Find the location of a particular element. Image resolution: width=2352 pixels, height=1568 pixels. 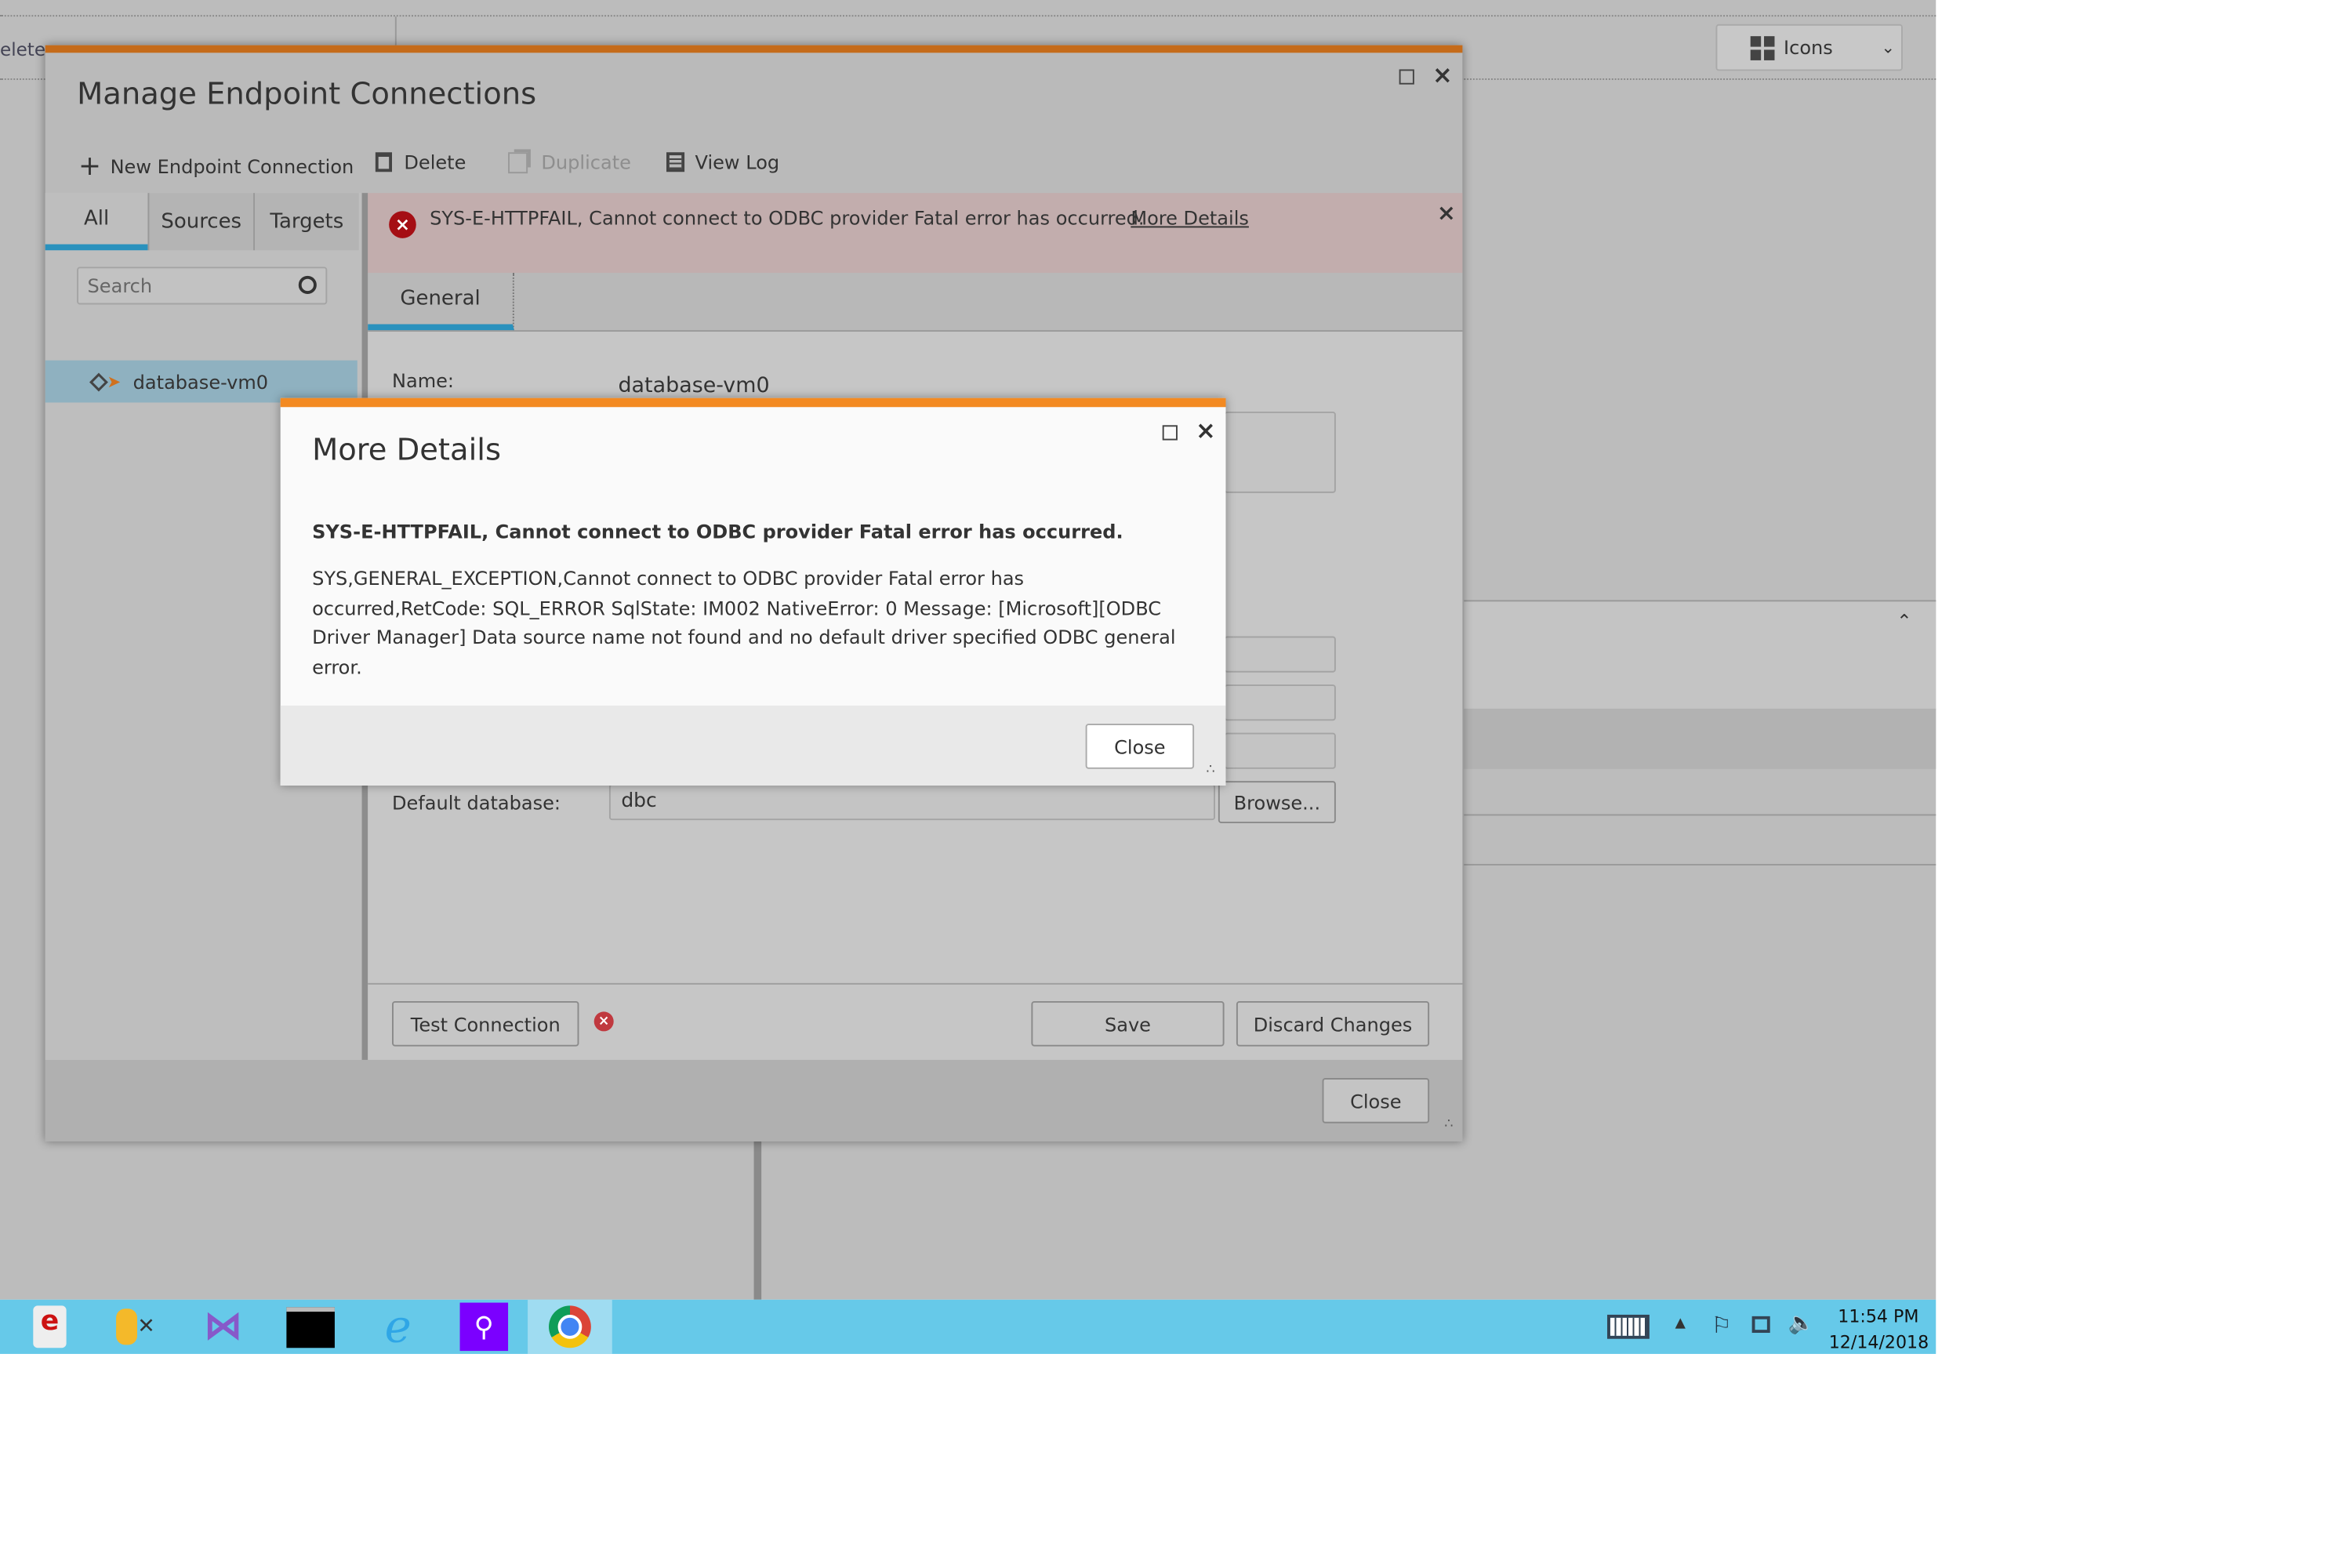

arrow-right-icon: ➤ is located at coordinates (114, 382).